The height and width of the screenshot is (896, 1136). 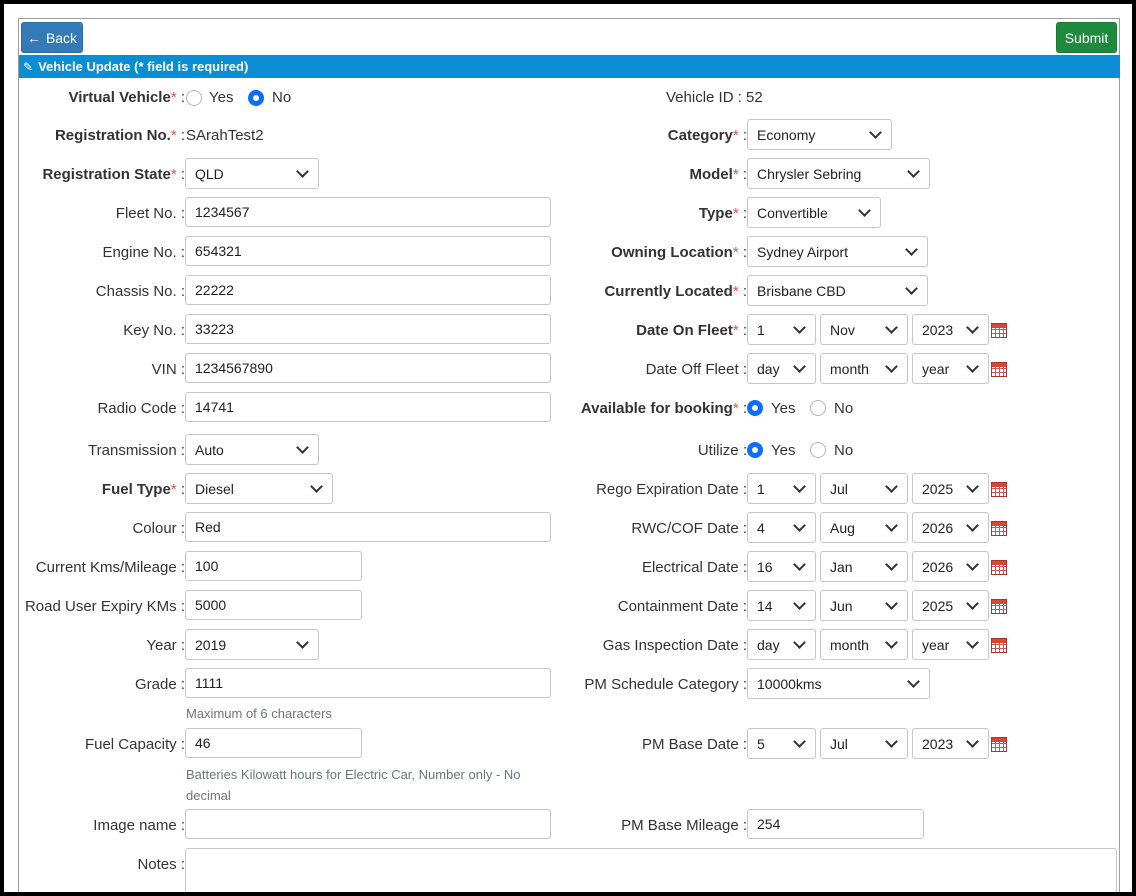 What do you see at coordinates (368, 527) in the screenshot?
I see `colour-input: Red` at bounding box center [368, 527].